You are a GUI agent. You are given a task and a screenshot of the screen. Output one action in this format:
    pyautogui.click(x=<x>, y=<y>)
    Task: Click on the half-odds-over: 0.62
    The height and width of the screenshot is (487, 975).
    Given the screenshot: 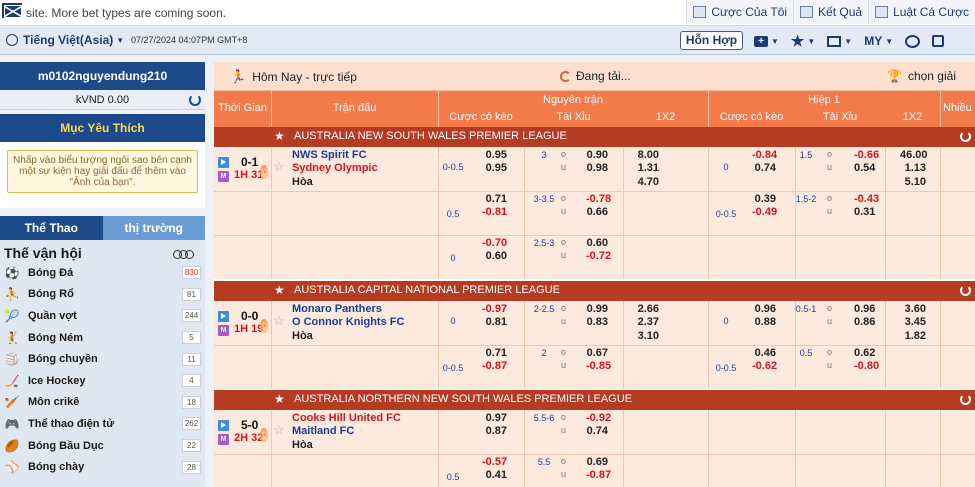 What is the action you would take?
    pyautogui.click(x=864, y=353)
    